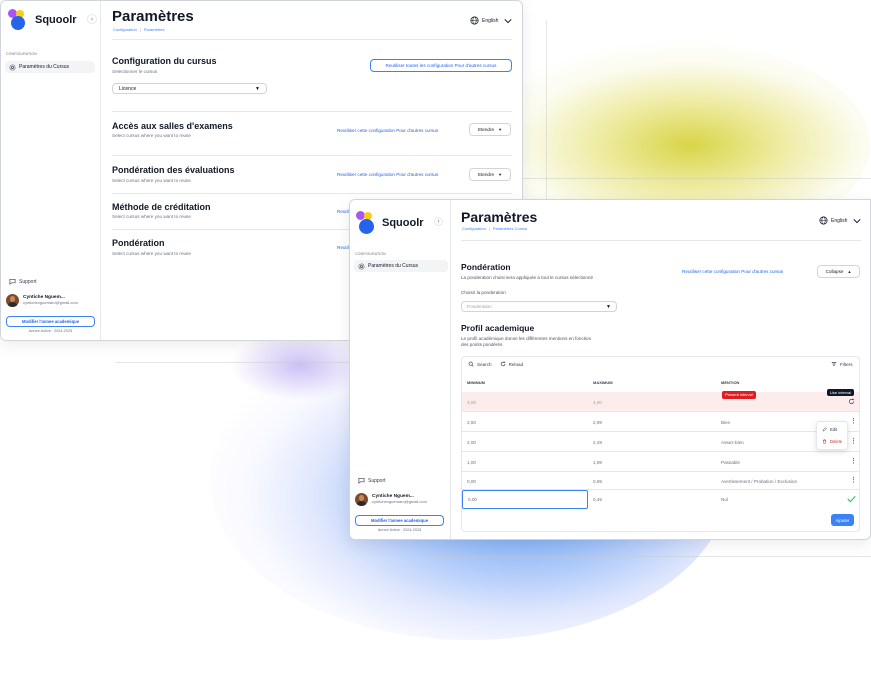 The image size is (871, 685). Describe the element at coordinates (12, 67) in the screenshot. I see `settings-icon` at that location.